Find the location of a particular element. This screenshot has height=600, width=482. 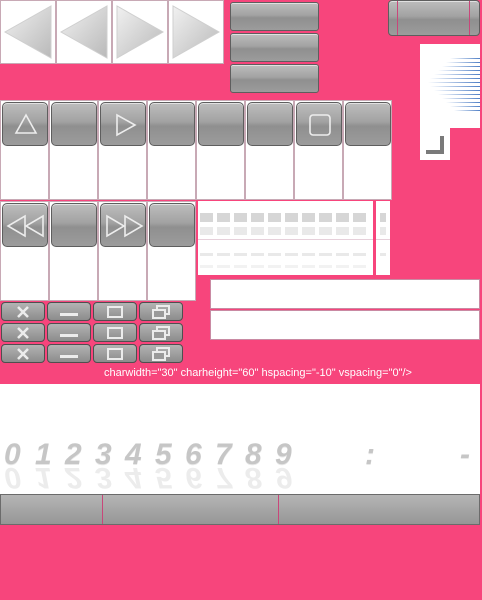

window-controls-grid is located at coordinates (93, 333).